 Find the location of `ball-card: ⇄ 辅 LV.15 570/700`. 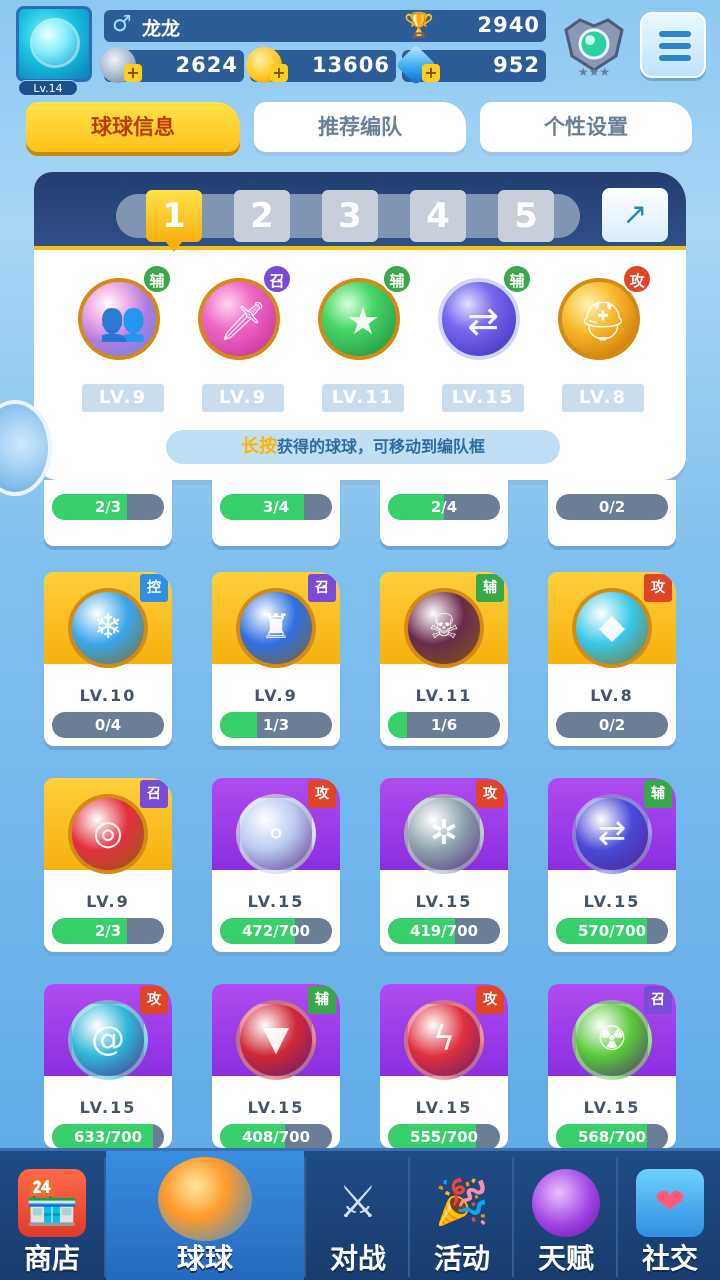

ball-card: ⇄ 辅 LV.15 570/700 is located at coordinates (612, 865).